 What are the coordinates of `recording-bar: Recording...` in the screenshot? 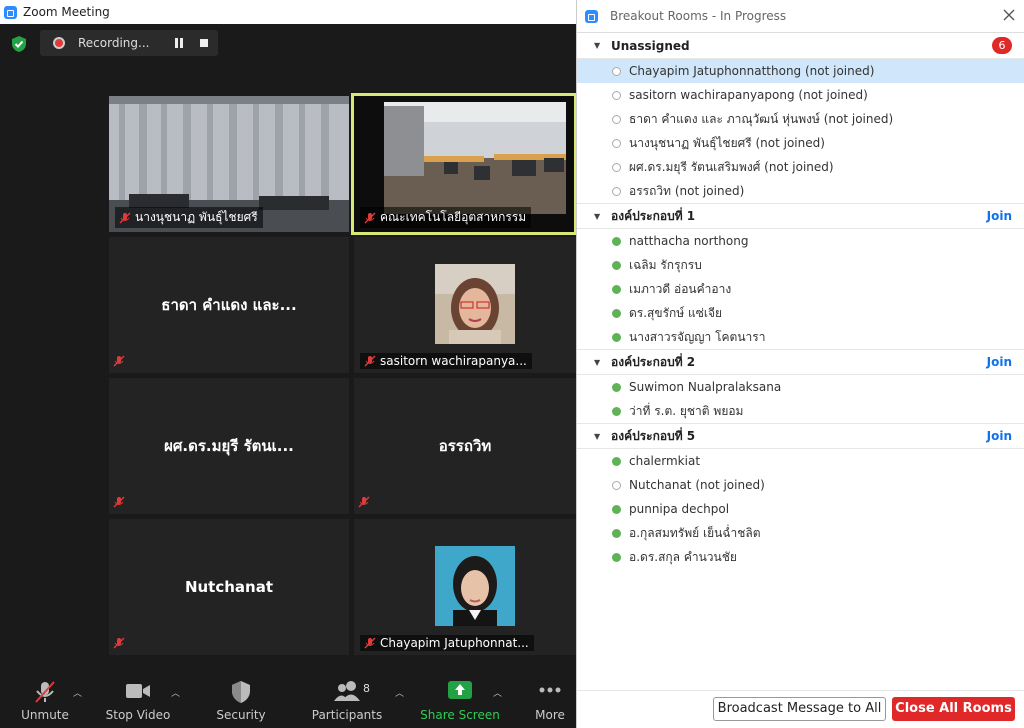 It's located at (129, 43).